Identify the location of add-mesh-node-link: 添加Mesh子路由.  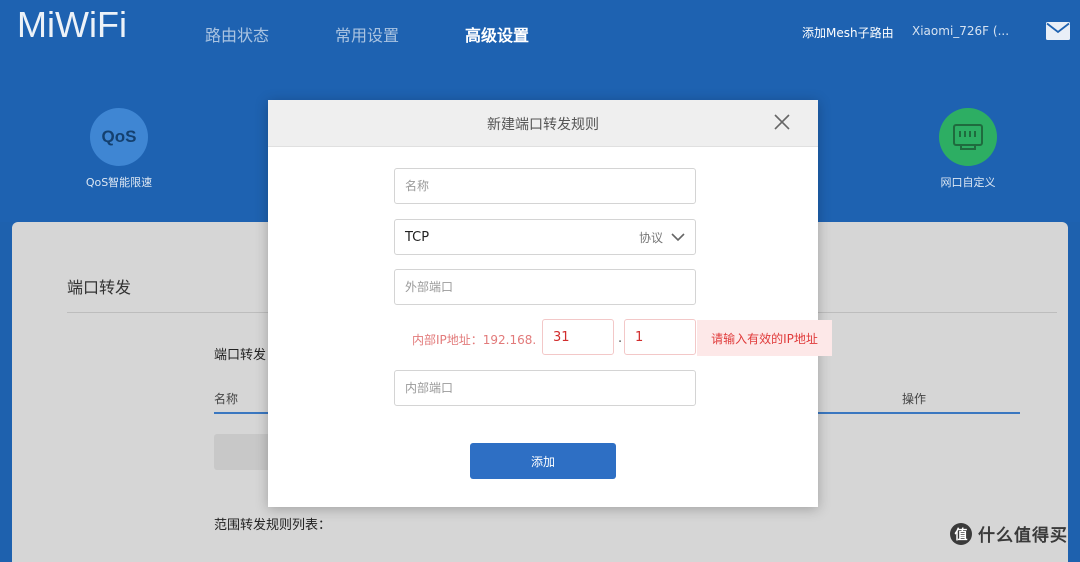
(848, 32).